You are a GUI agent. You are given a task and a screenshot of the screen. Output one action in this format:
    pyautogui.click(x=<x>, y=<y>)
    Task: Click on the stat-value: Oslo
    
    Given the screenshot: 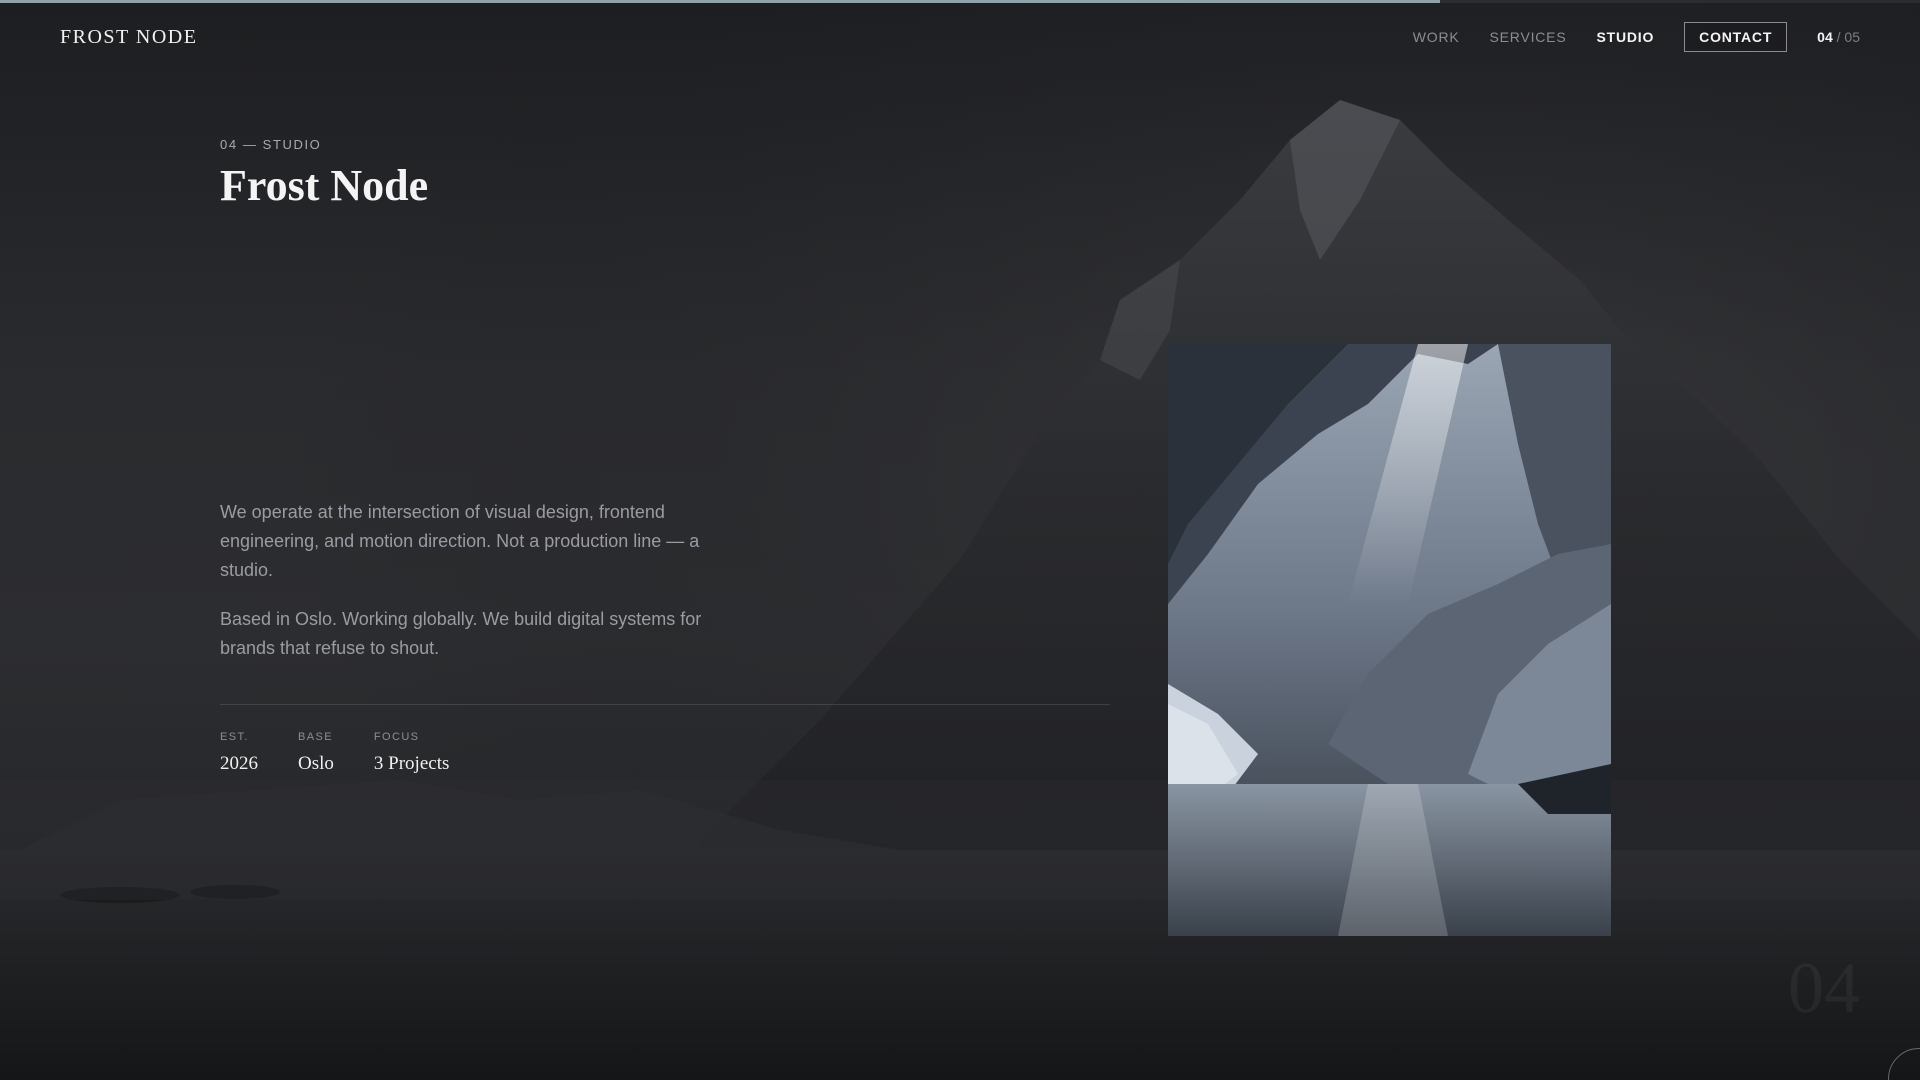 What is the action you would take?
    pyautogui.click(x=316, y=763)
    